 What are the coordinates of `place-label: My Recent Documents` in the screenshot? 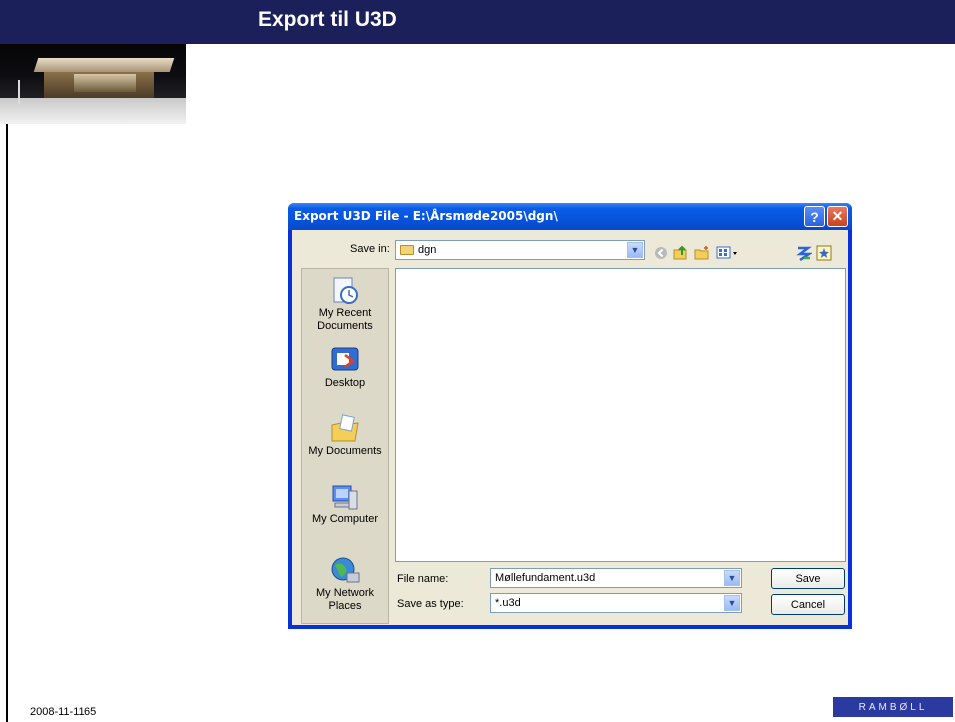 It's located at (345, 319).